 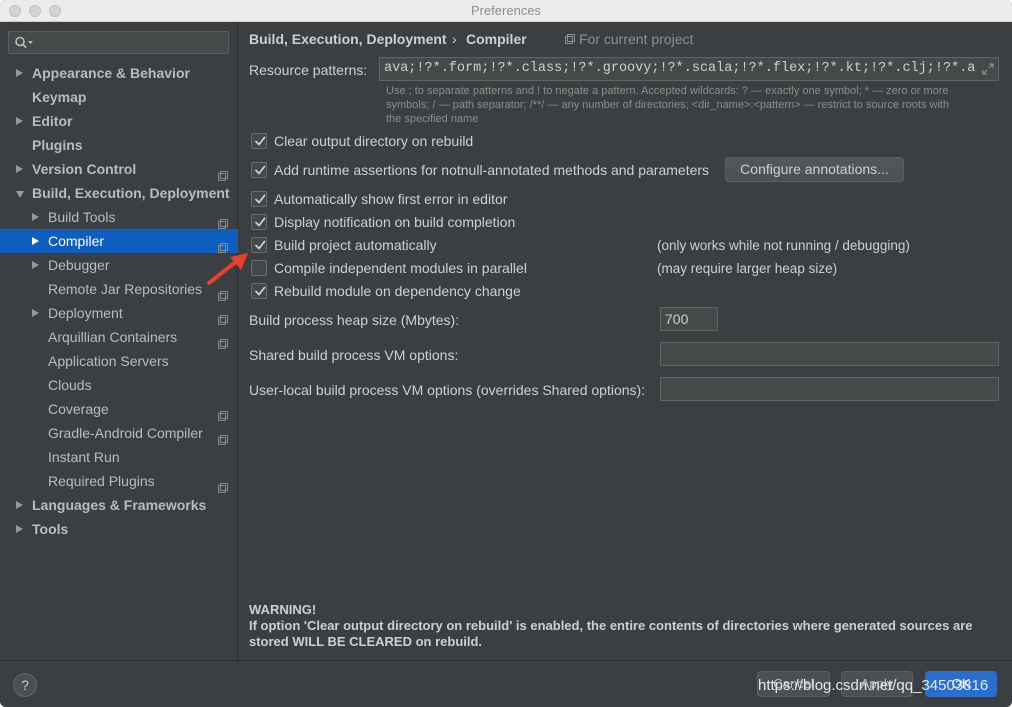 I want to click on checkbox-label: Compile independent modules in parallel, so click(x=400, y=268).